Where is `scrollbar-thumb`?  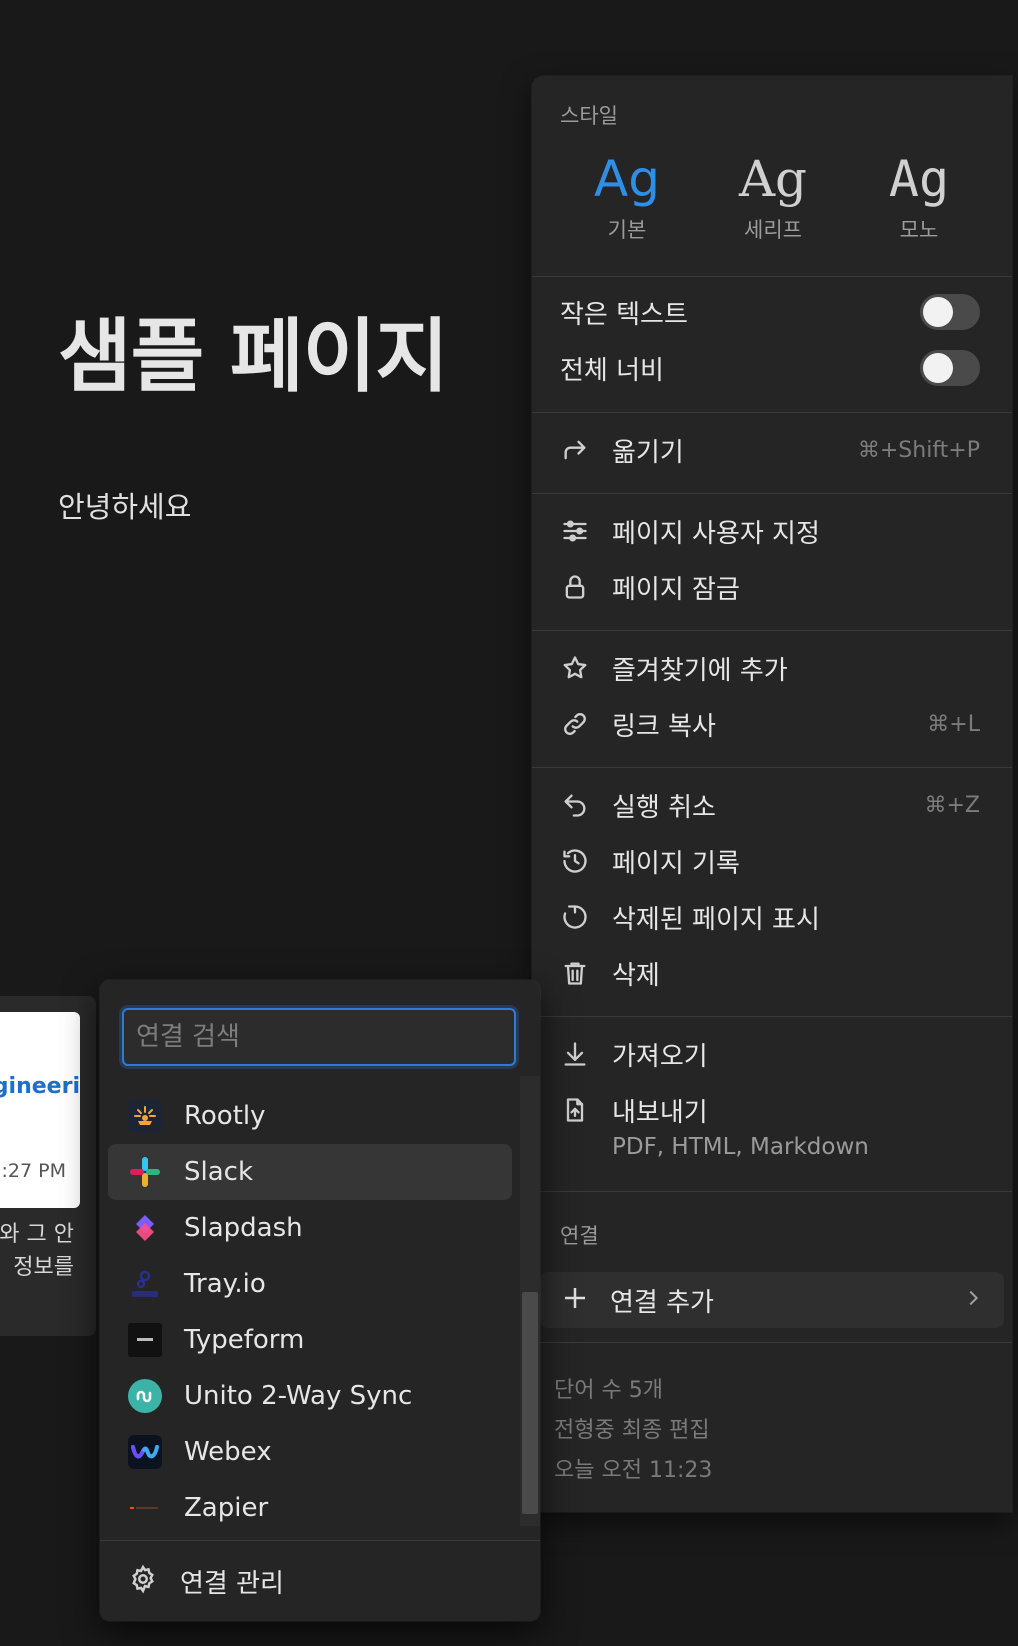 scrollbar-thumb is located at coordinates (530, 1403).